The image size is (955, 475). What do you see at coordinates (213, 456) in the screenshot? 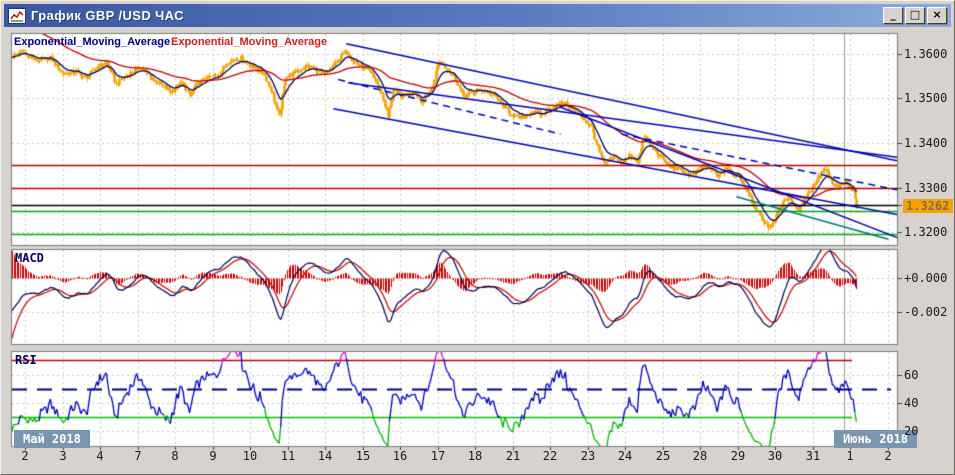
I see `time-axis-label: 9` at bounding box center [213, 456].